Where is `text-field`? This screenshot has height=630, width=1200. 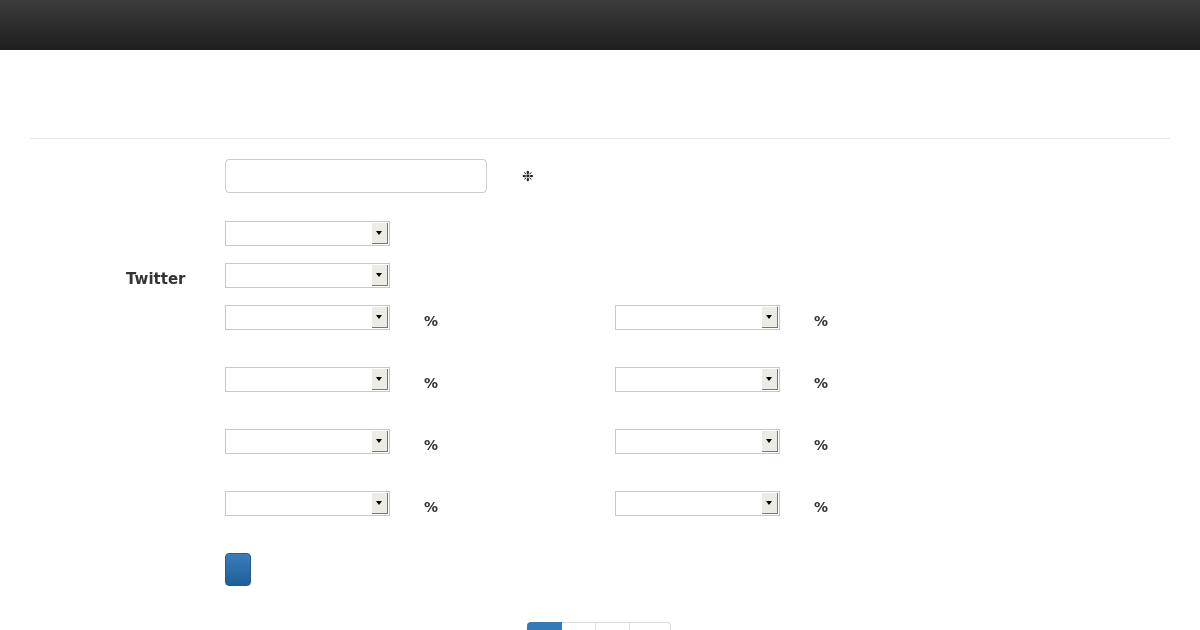 text-field is located at coordinates (356, 176).